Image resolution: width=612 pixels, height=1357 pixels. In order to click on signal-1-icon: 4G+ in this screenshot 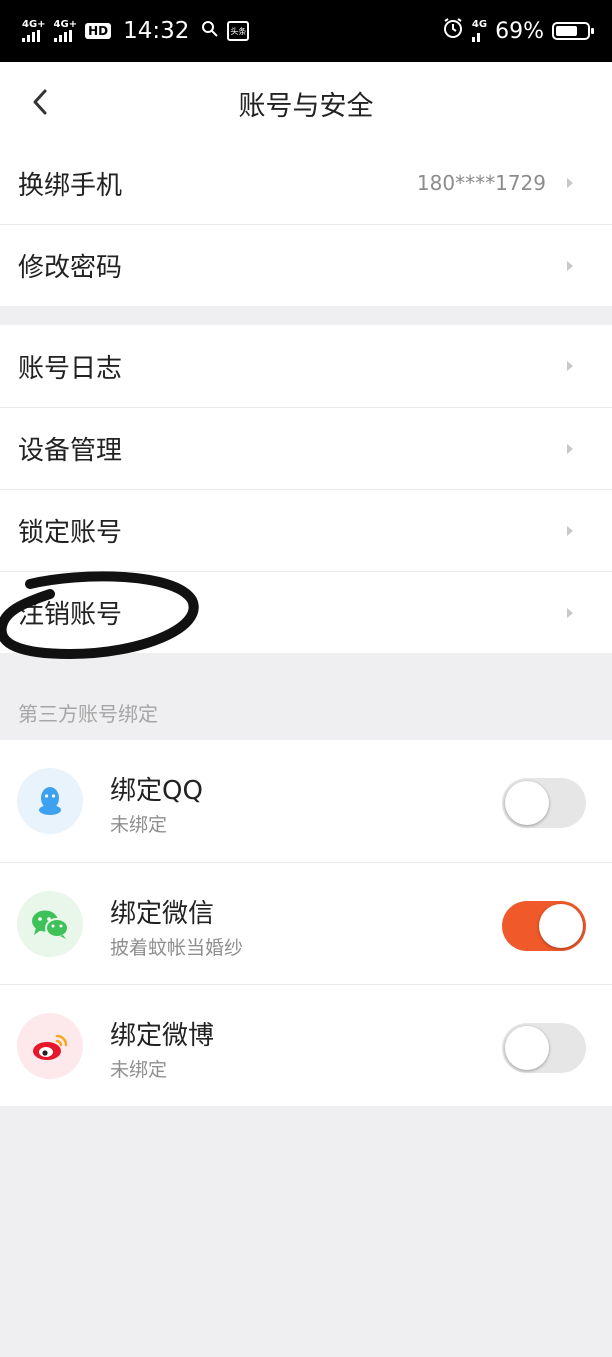, I will do `click(34, 31)`.